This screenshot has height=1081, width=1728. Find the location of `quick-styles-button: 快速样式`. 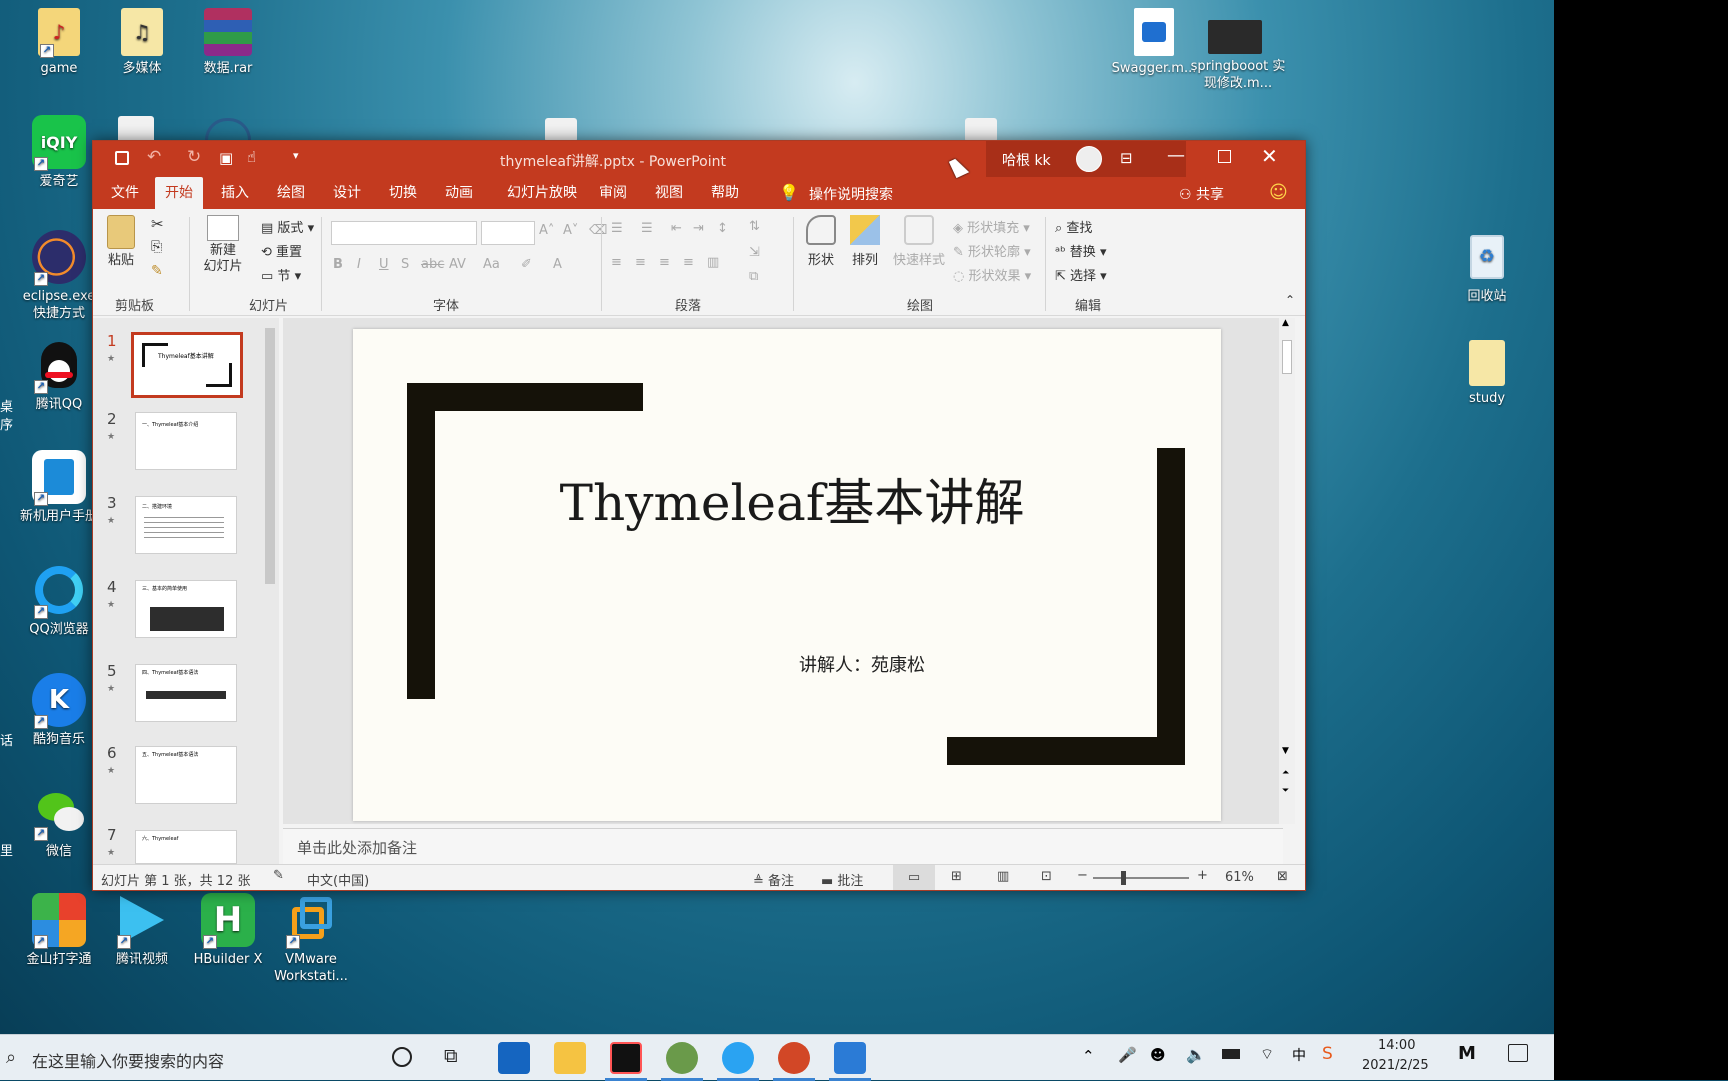

quick-styles-button: 快速样式 is located at coordinates (919, 241).